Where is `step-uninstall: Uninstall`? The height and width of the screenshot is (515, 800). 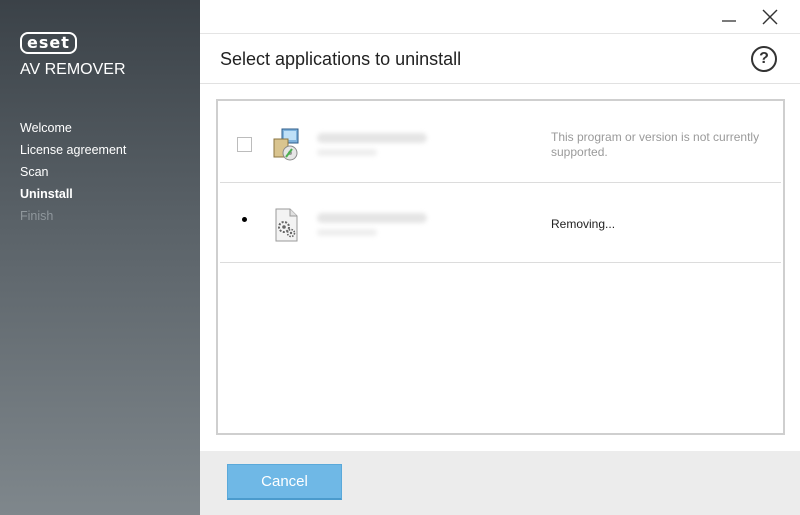 step-uninstall: Uninstall is located at coordinates (46, 194).